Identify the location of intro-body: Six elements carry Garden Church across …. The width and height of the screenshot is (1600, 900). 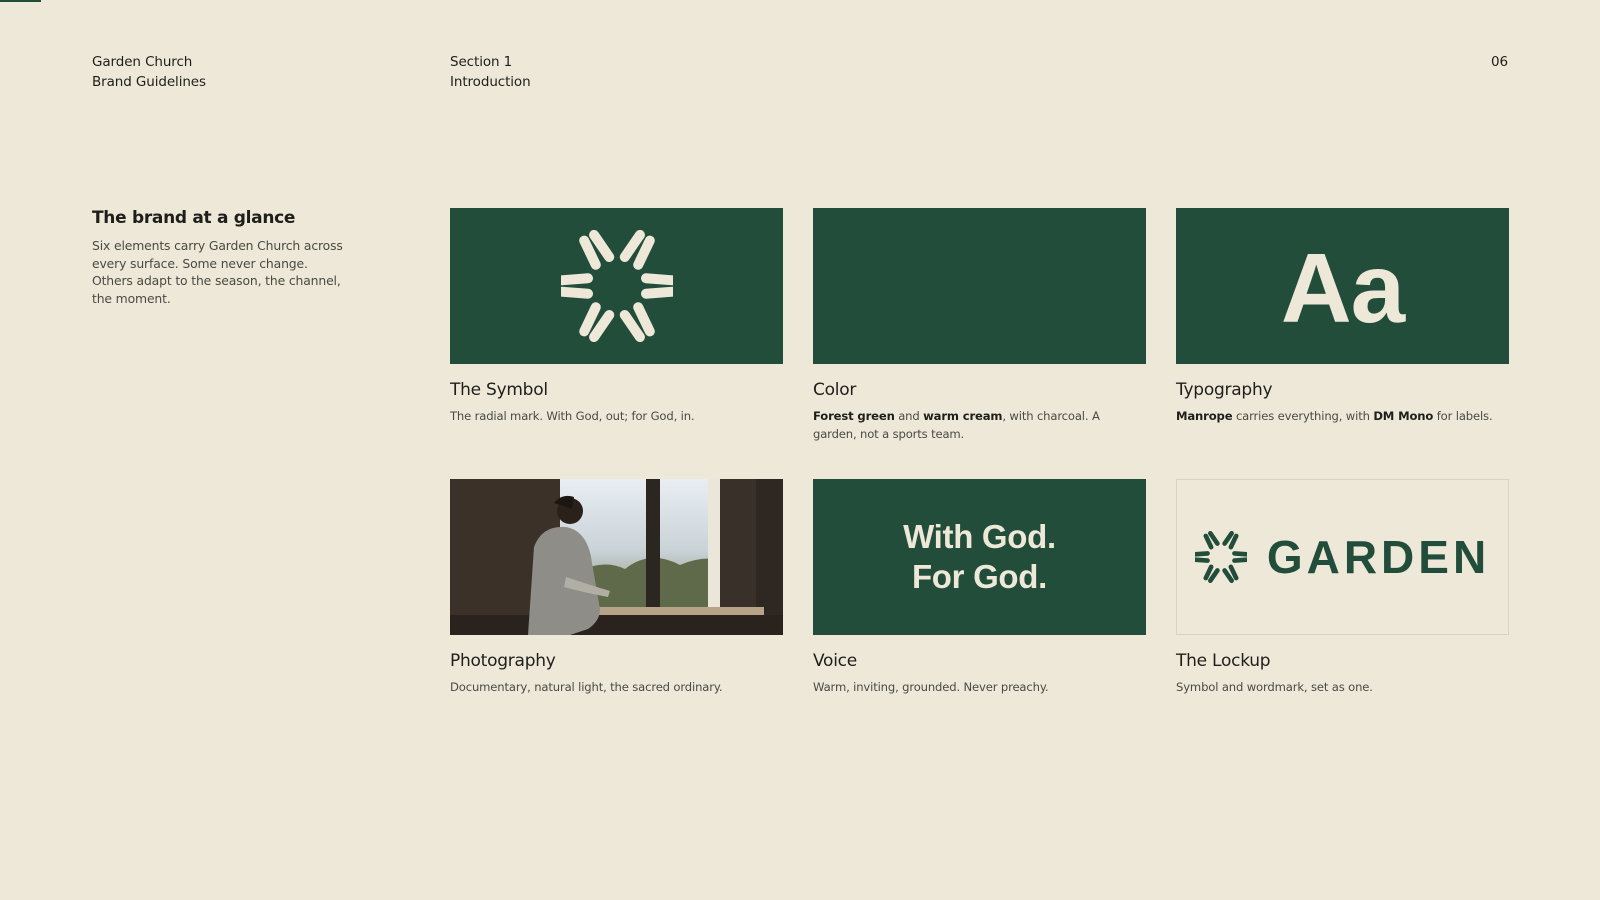
(217, 272).